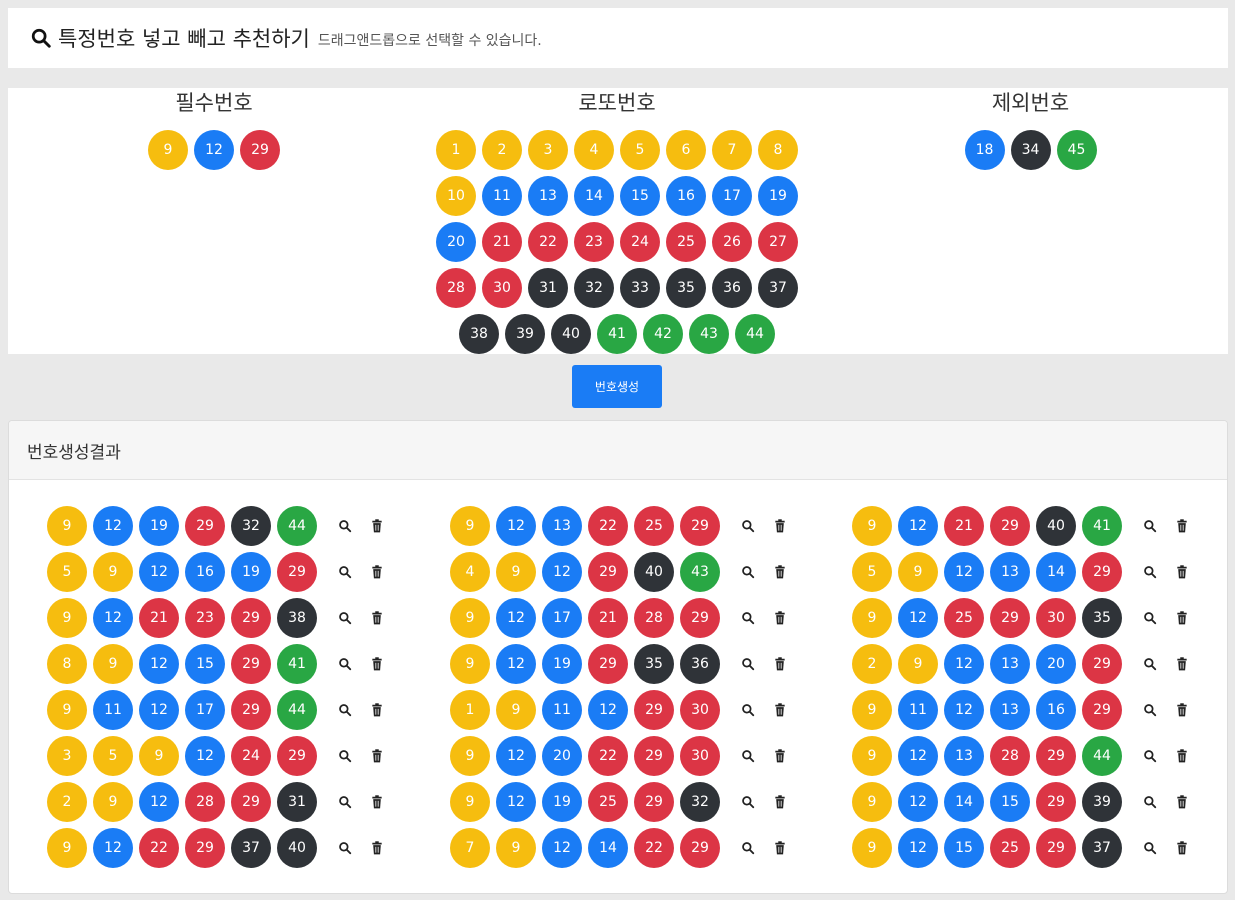 The image size is (1235, 900). What do you see at coordinates (456, 150) in the screenshot?
I see `number-ball: 1` at bounding box center [456, 150].